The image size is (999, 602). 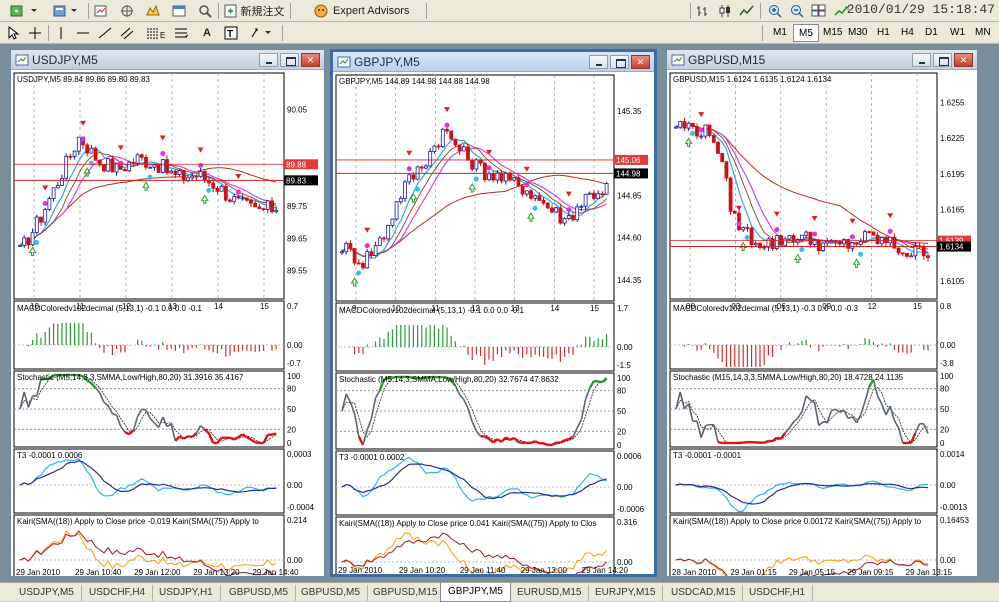 What do you see at coordinates (262, 33) in the screenshot?
I see `arrows-button` at bounding box center [262, 33].